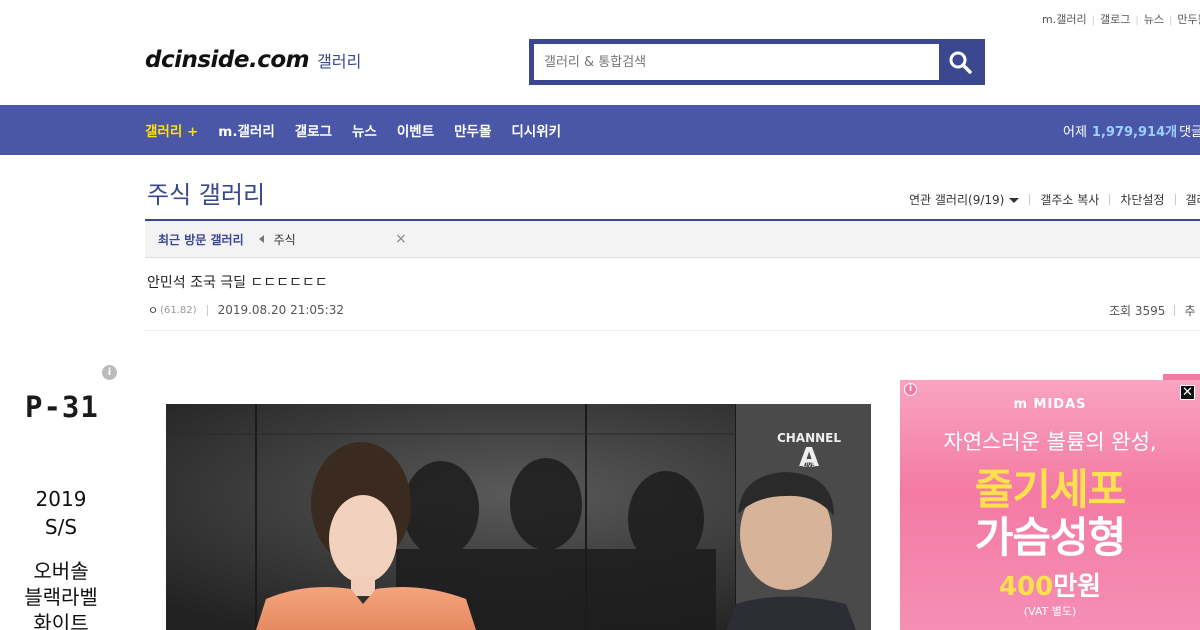 The width and height of the screenshot is (1200, 630). I want to click on ad-product-line1: 오버솔, so click(61, 571).